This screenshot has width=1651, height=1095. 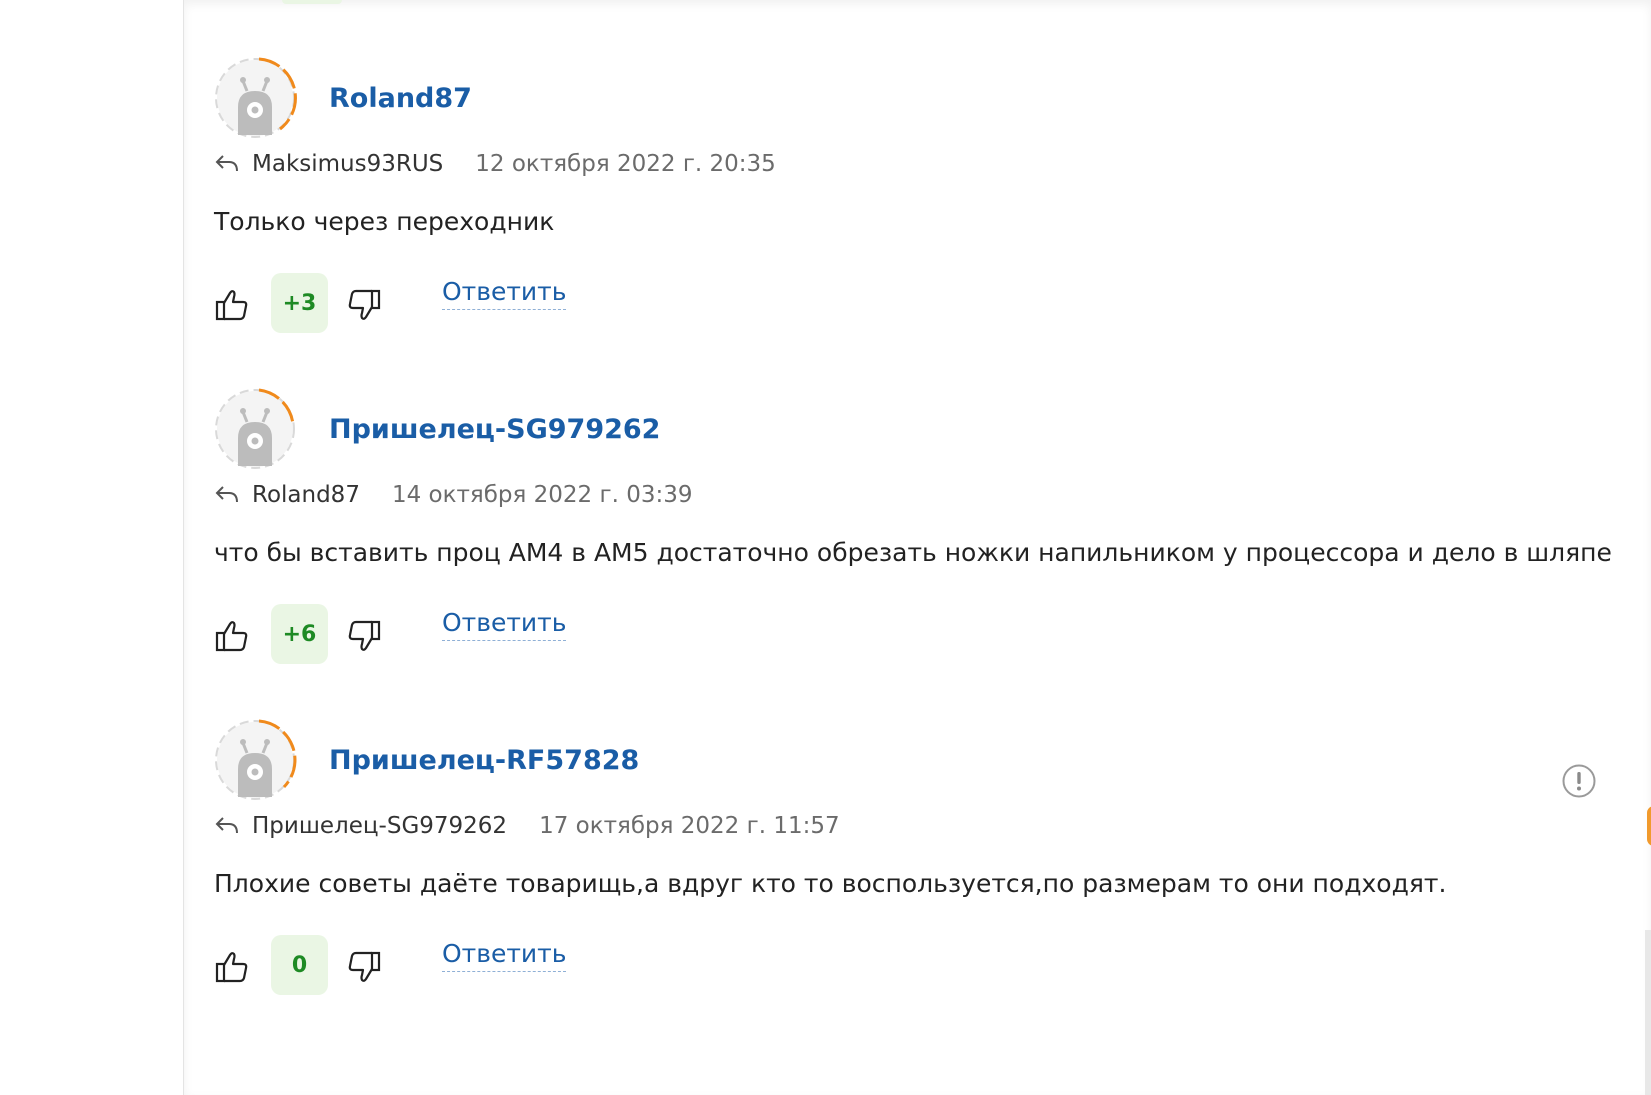 What do you see at coordinates (400, 98) in the screenshot?
I see `comment-author: Roland87` at bounding box center [400, 98].